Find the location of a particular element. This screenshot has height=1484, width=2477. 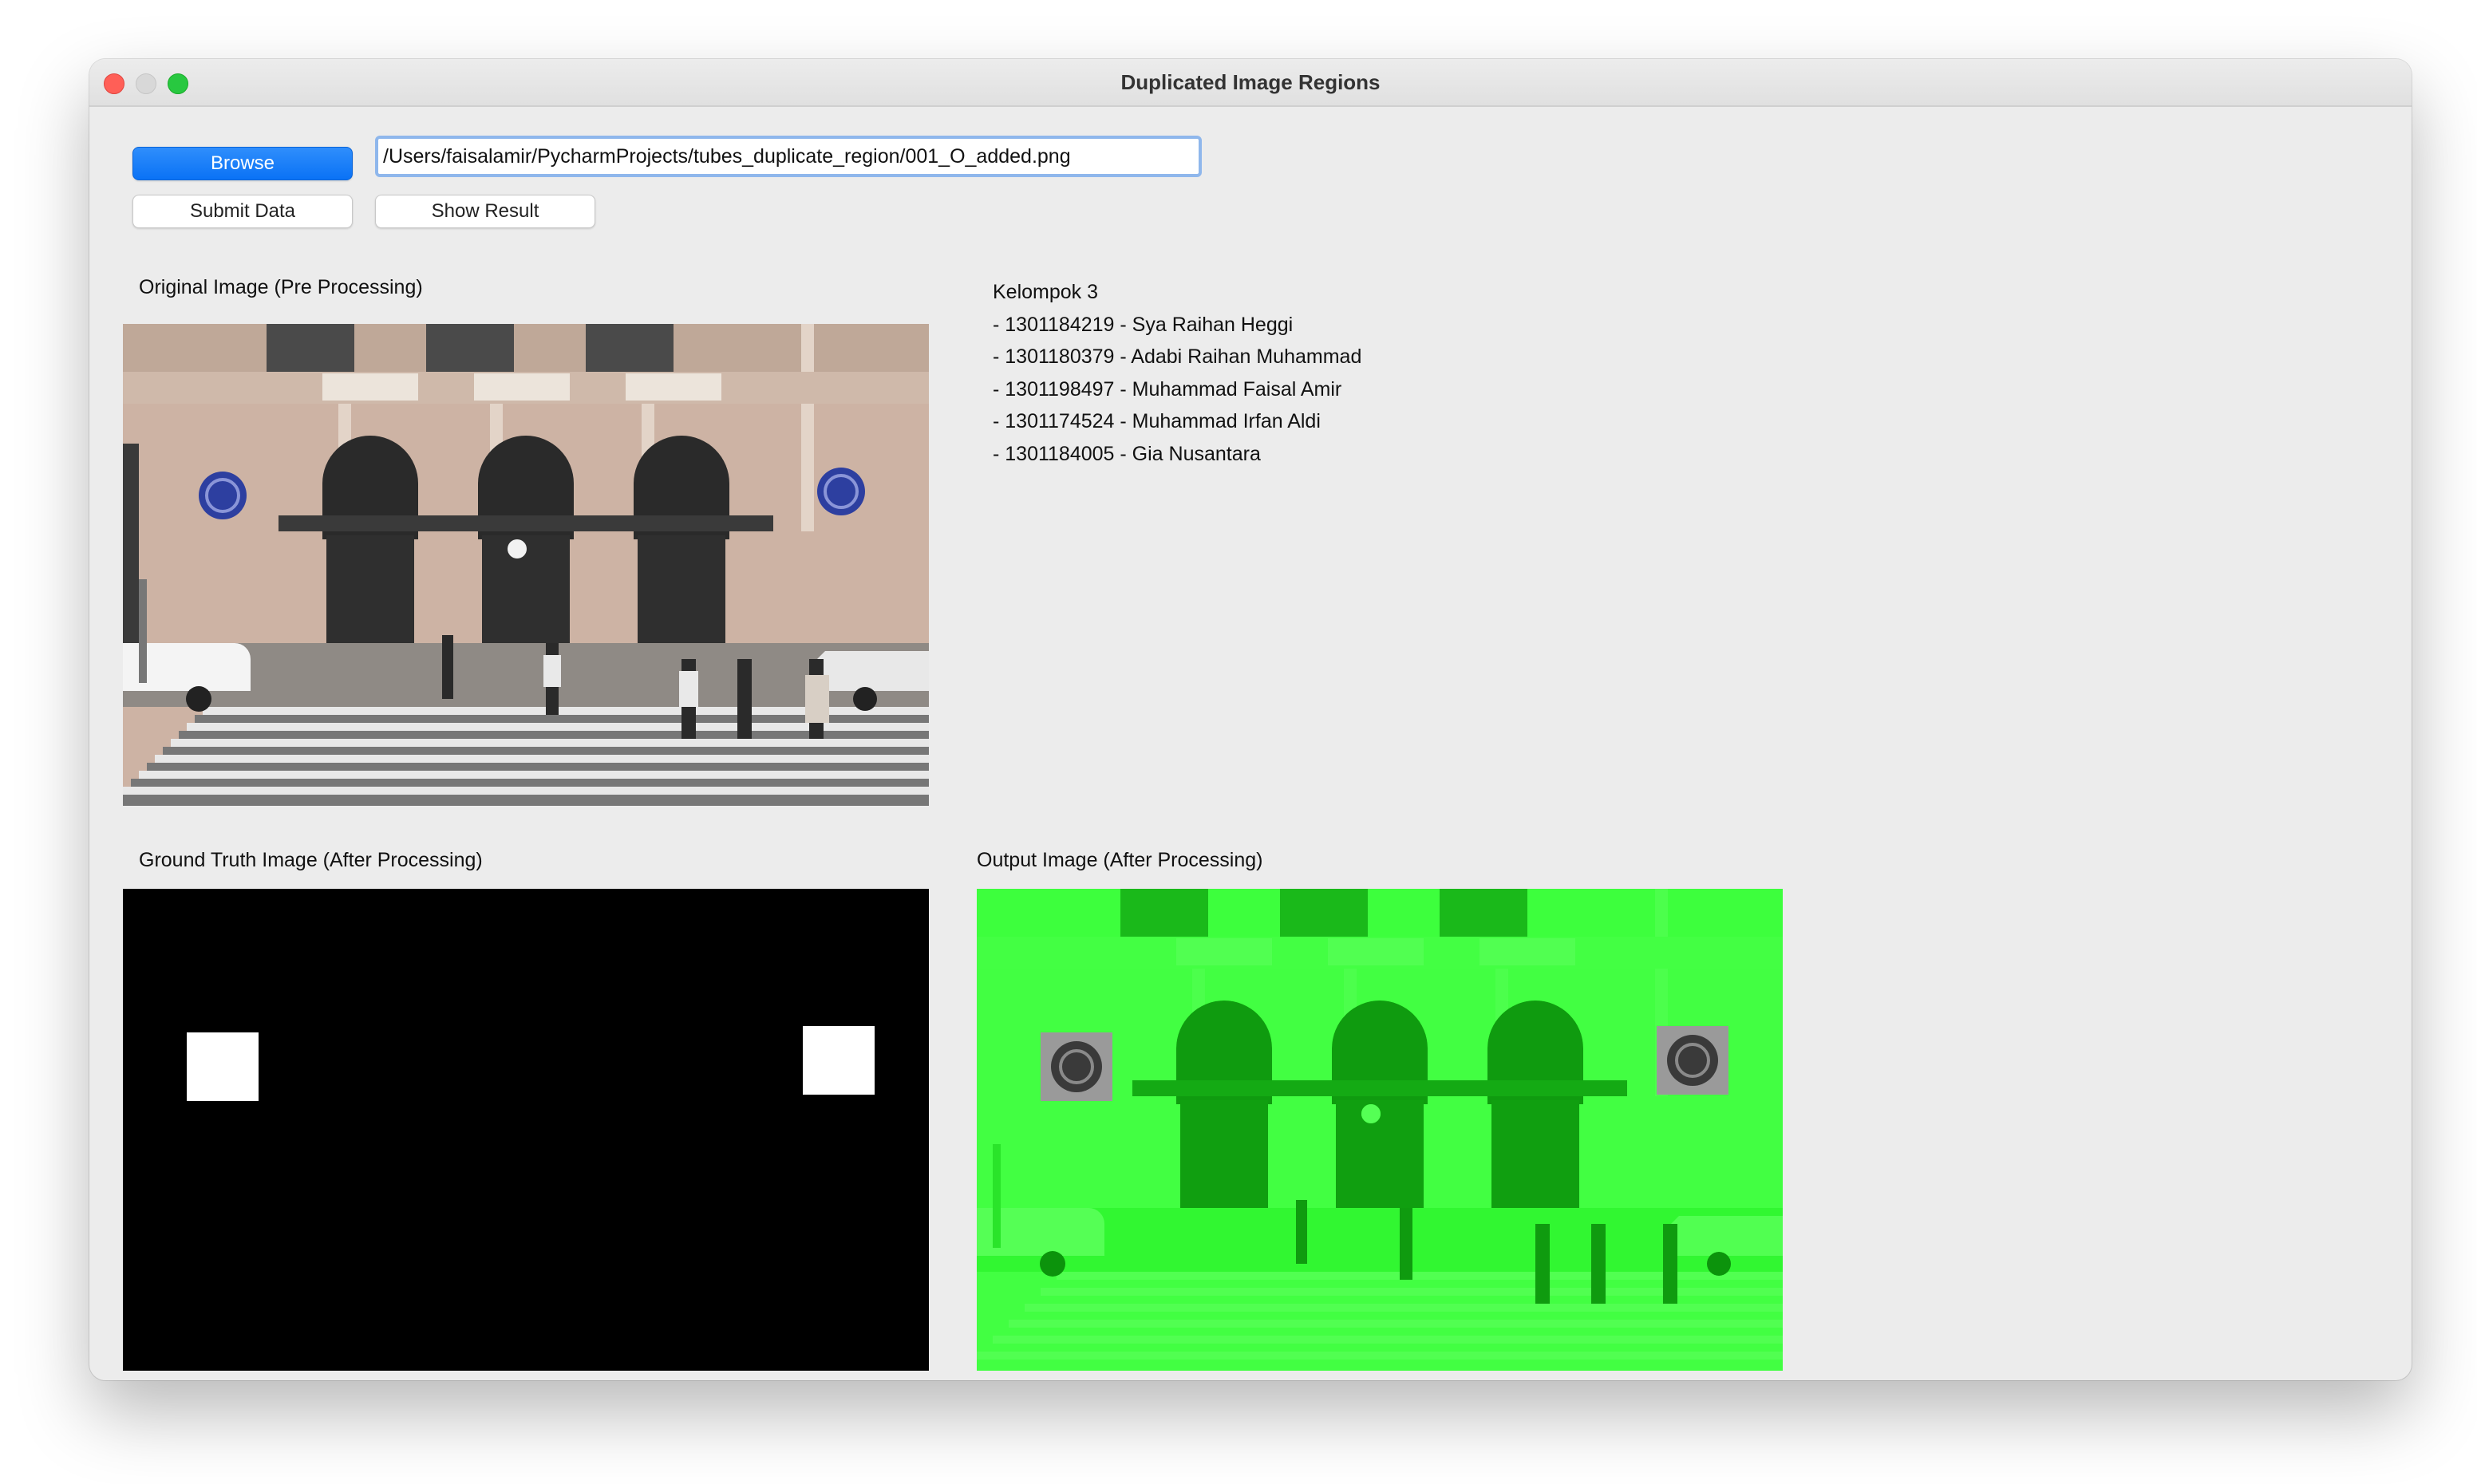

output-image is located at coordinates (1380, 1130).